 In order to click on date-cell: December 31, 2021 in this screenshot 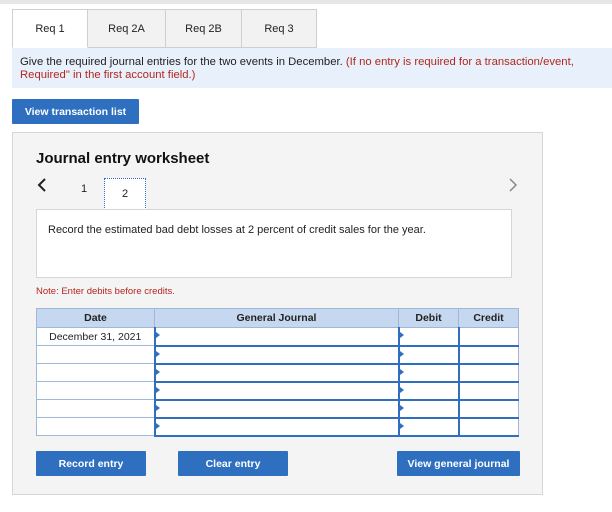, I will do `click(95, 336)`.